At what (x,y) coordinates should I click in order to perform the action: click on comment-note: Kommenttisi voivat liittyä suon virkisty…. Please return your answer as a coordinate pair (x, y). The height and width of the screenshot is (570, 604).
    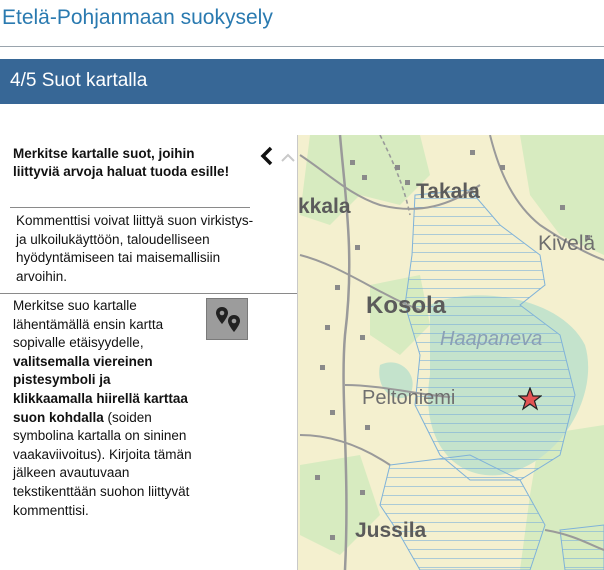
    Looking at the image, I should click on (135, 248).